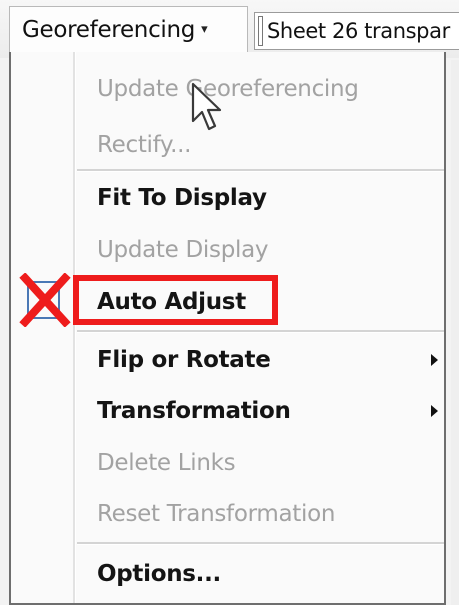 The image size is (459, 605). I want to click on menu-item-label: Update Display, so click(183, 250).